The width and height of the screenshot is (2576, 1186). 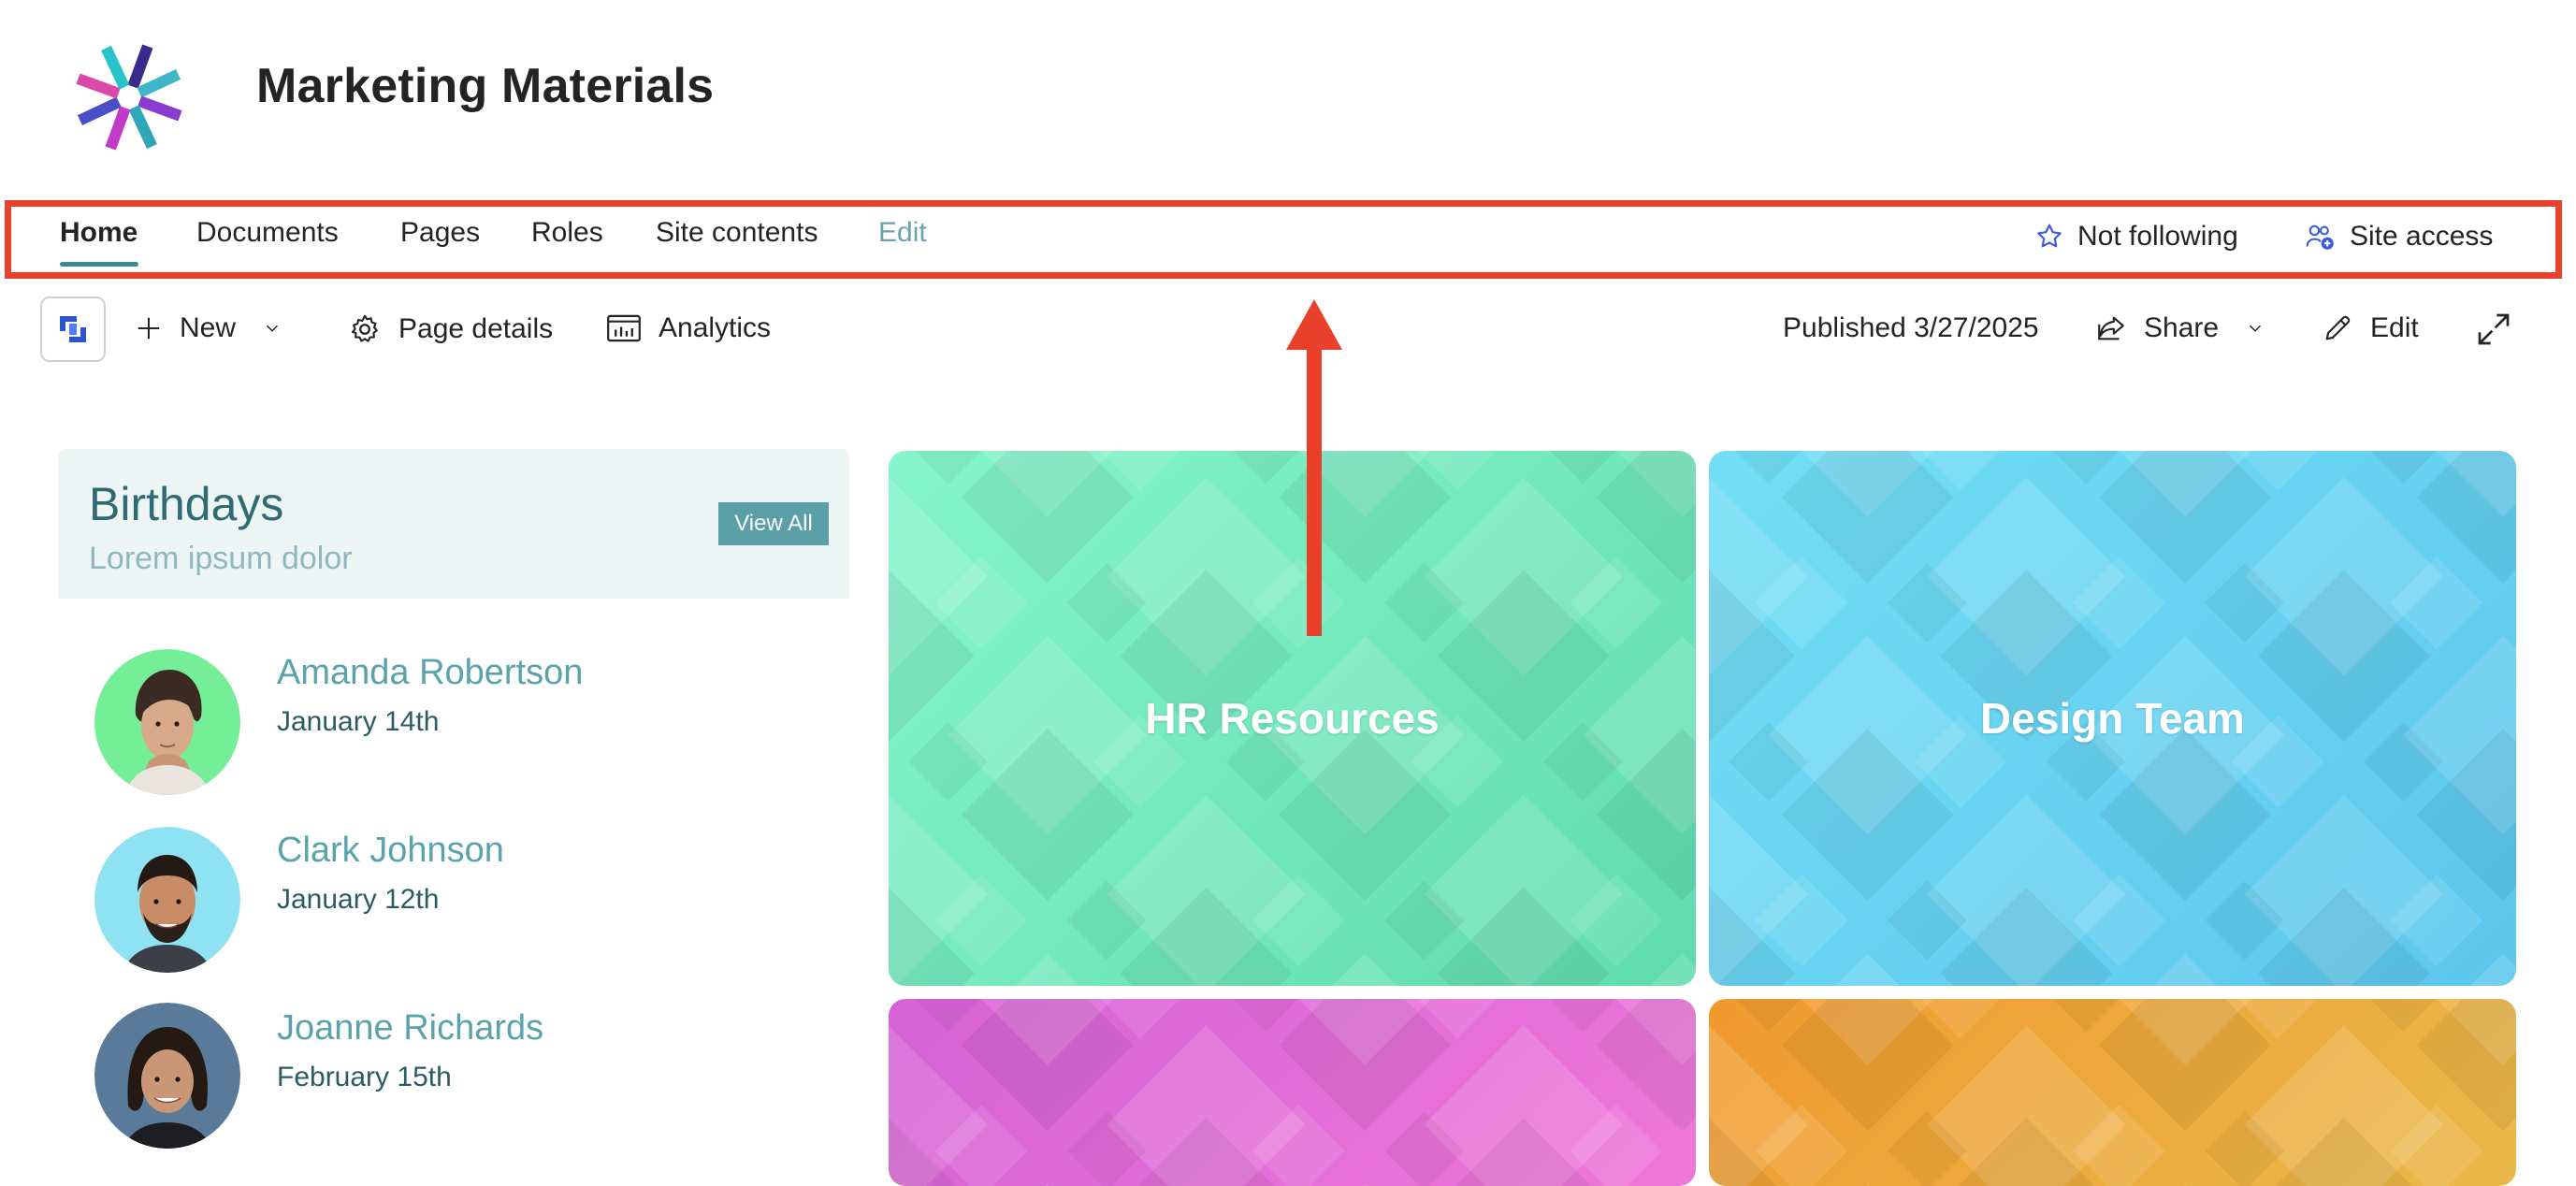 I want to click on view-all-button: View All, so click(x=773, y=523).